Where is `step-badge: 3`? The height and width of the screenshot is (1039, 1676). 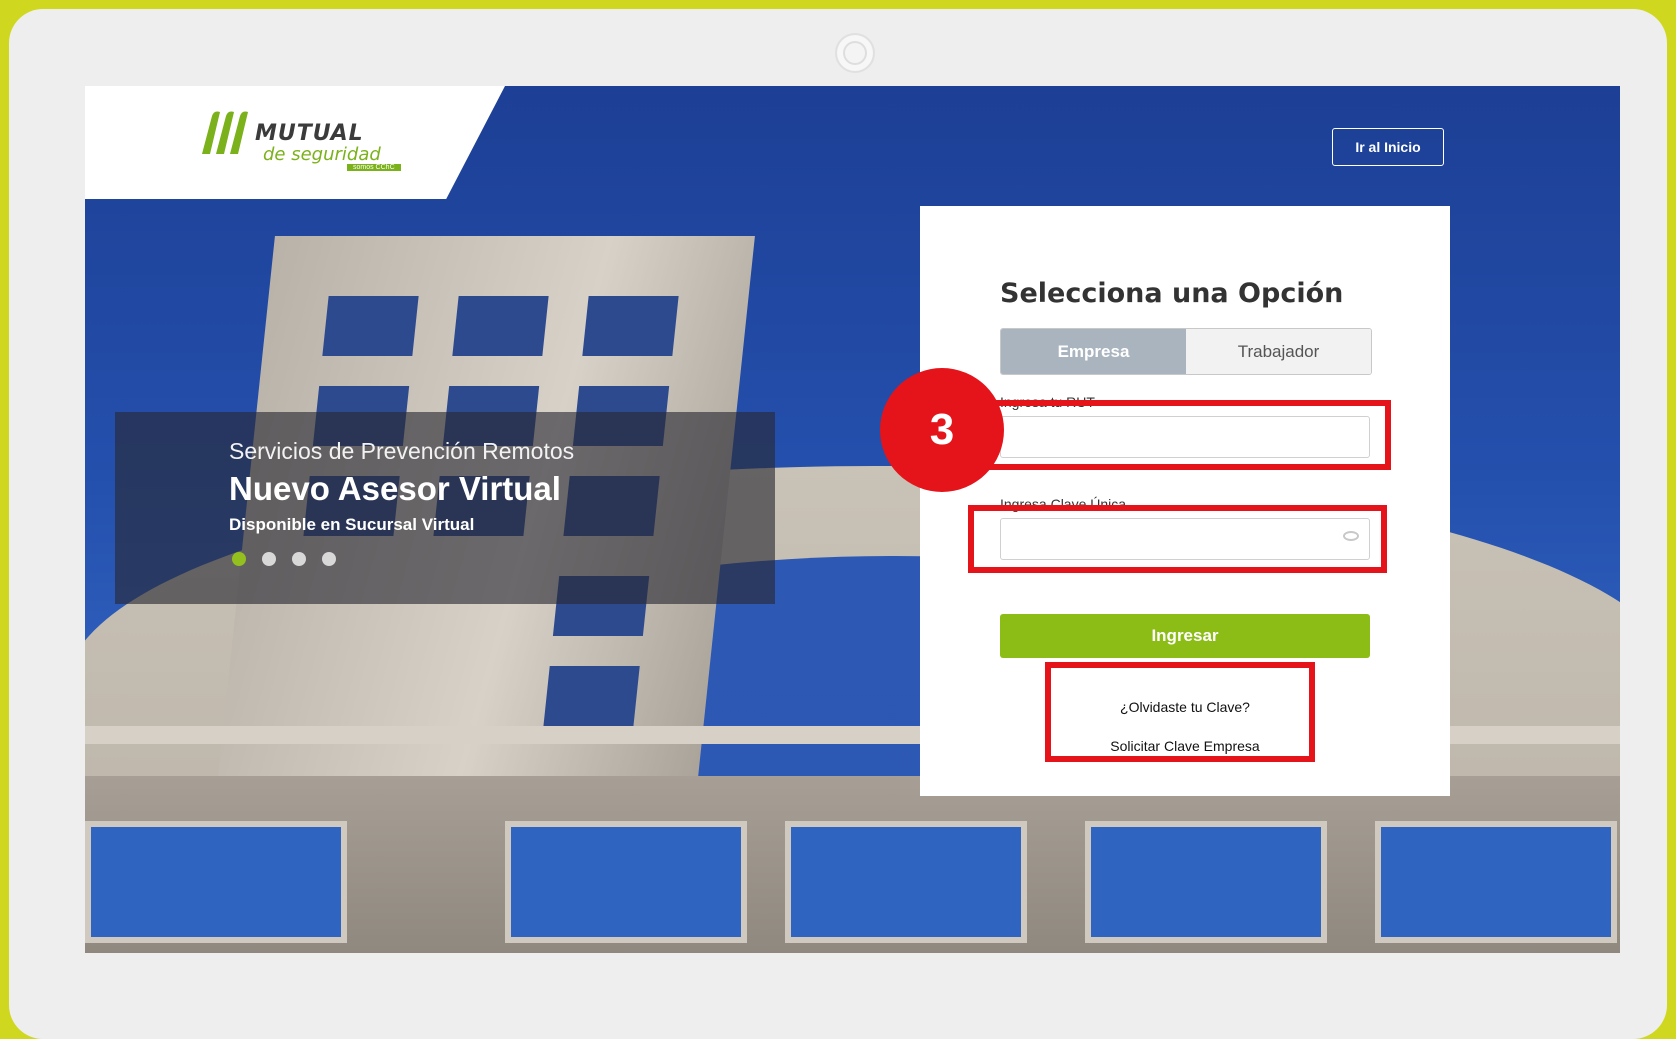 step-badge: 3 is located at coordinates (942, 430).